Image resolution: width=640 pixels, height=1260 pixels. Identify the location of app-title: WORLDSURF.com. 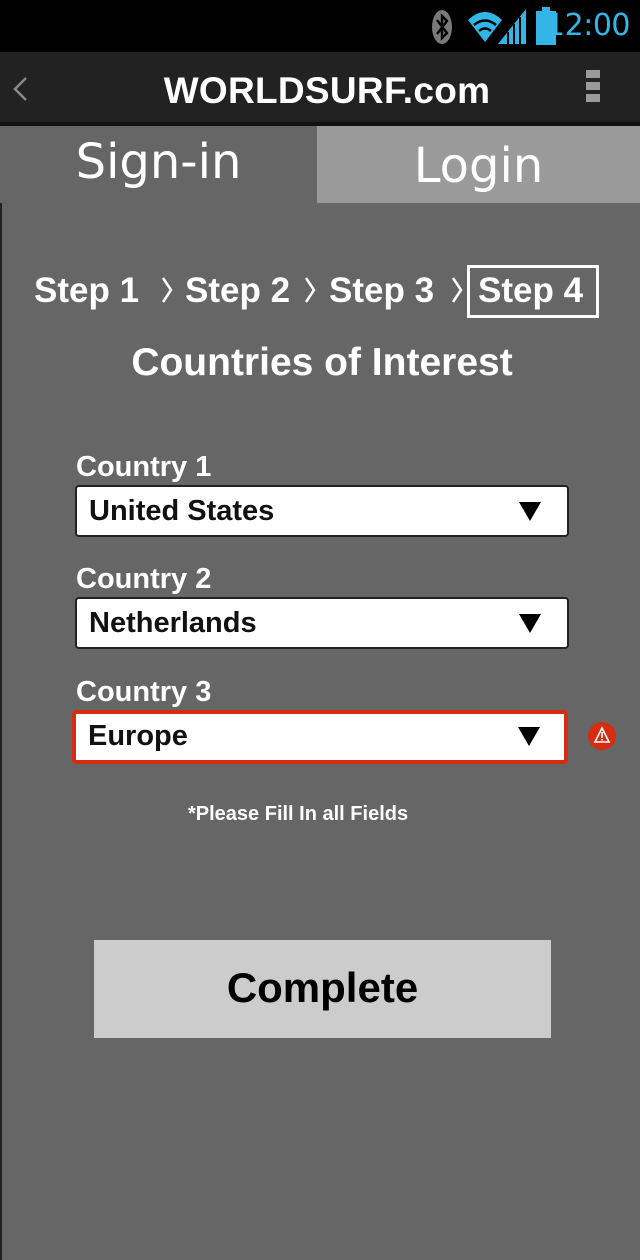
(327, 90).